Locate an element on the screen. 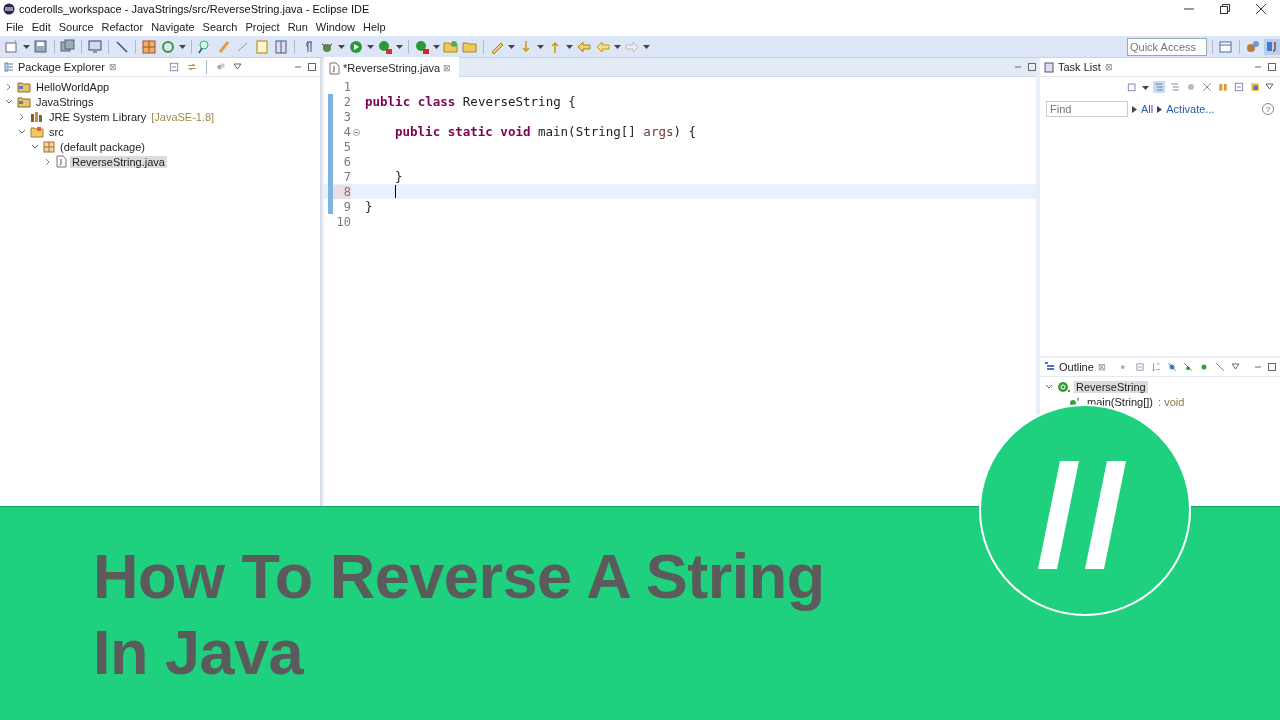 The width and height of the screenshot is (1280, 720). menu-item: Edit is located at coordinates (41, 27).